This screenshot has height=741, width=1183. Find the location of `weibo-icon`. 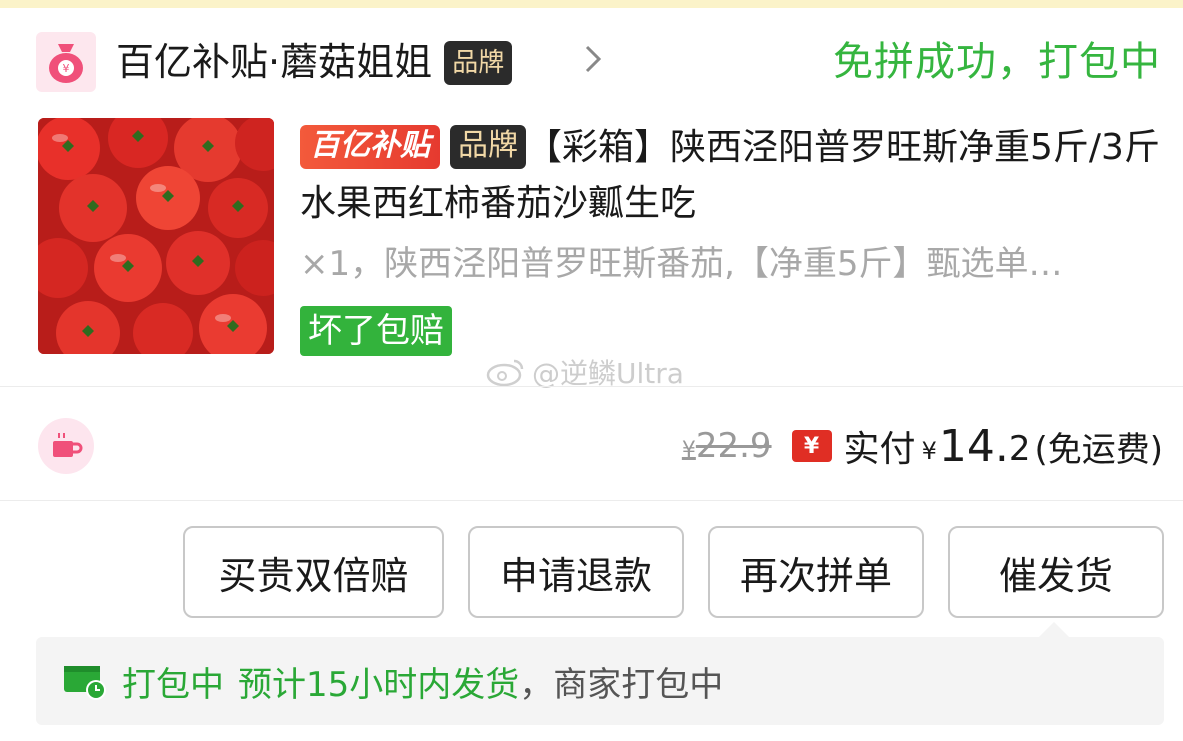

weibo-icon is located at coordinates (505, 373).